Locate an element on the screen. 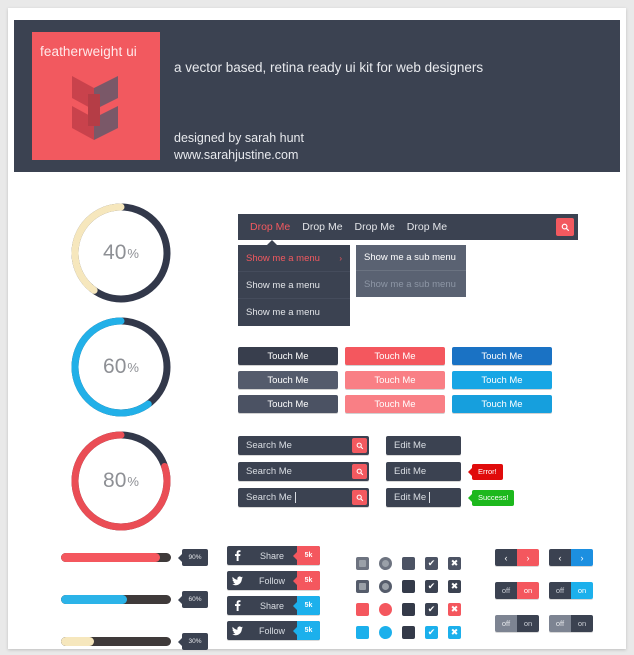  twitter-icon is located at coordinates (237, 580).